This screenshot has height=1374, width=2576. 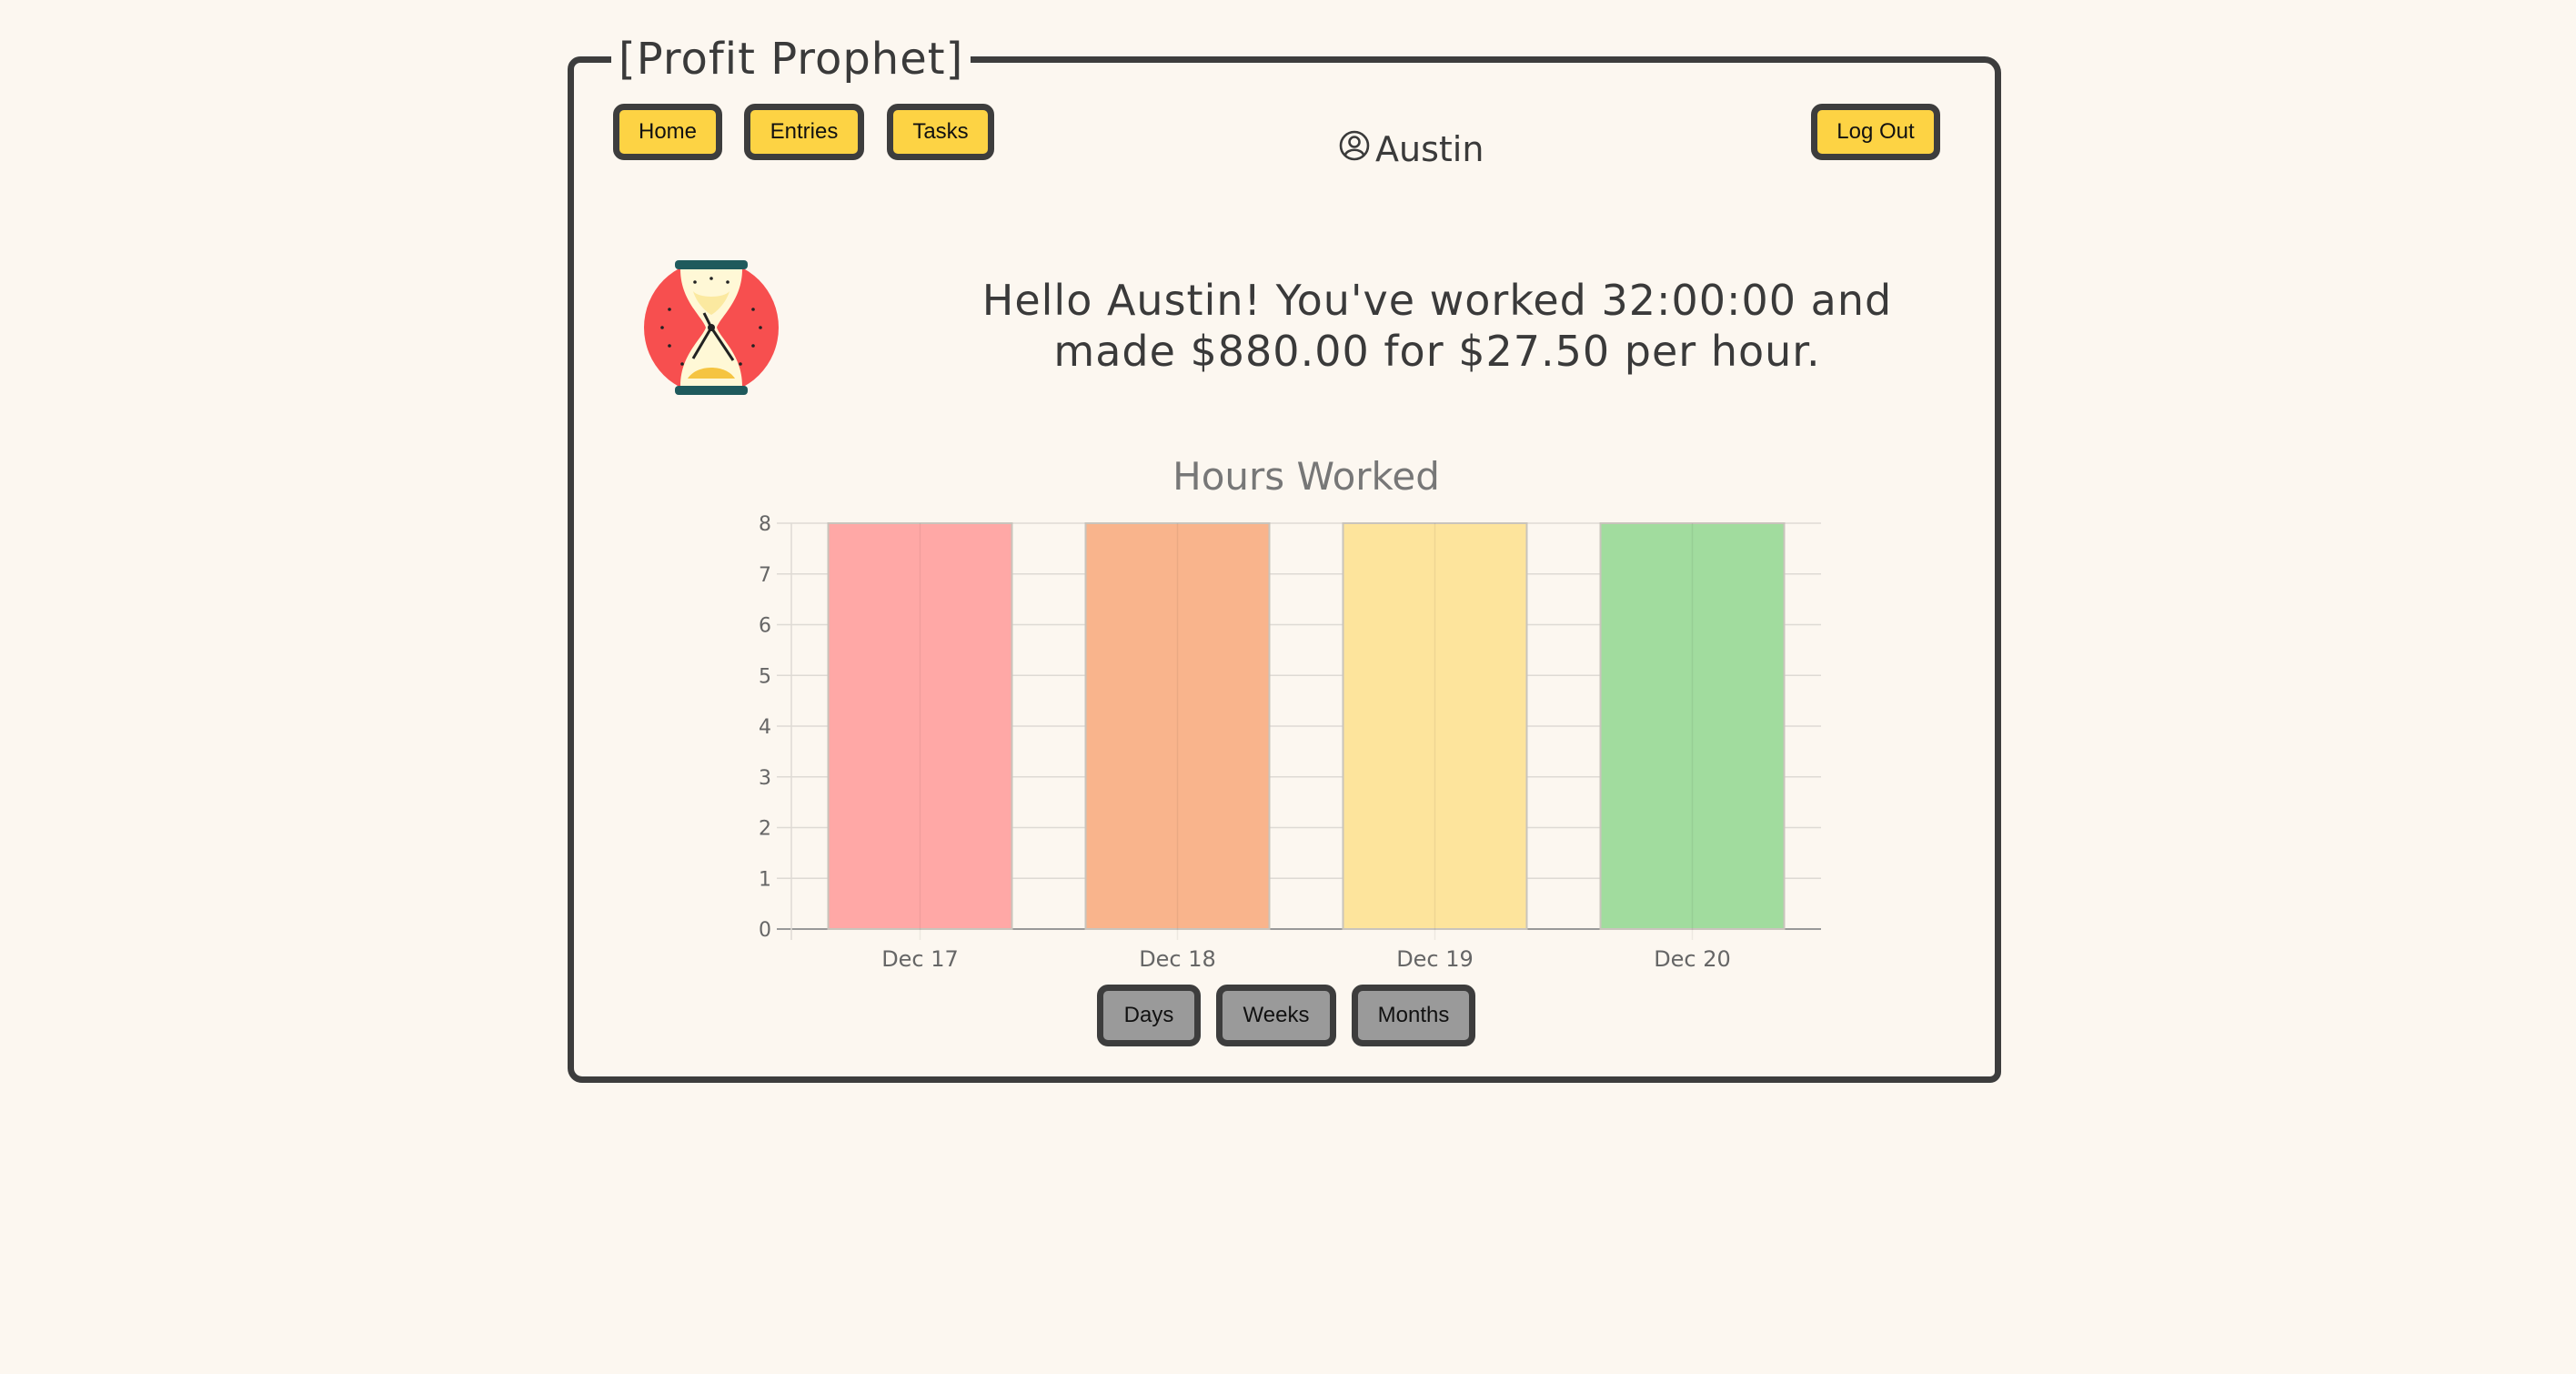 What do you see at coordinates (765, 676) in the screenshot?
I see `y-tick-label: 5` at bounding box center [765, 676].